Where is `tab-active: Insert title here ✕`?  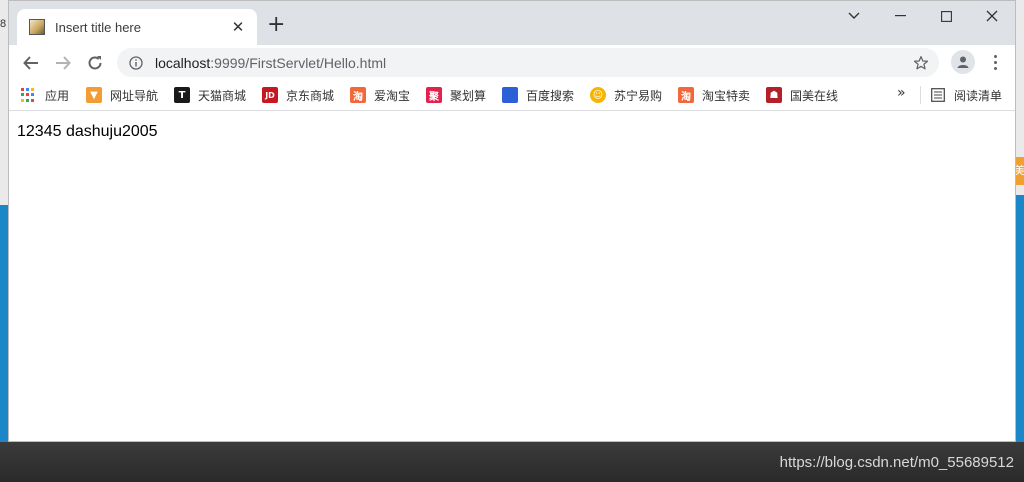
tab-active: Insert title here ✕ is located at coordinates (137, 27).